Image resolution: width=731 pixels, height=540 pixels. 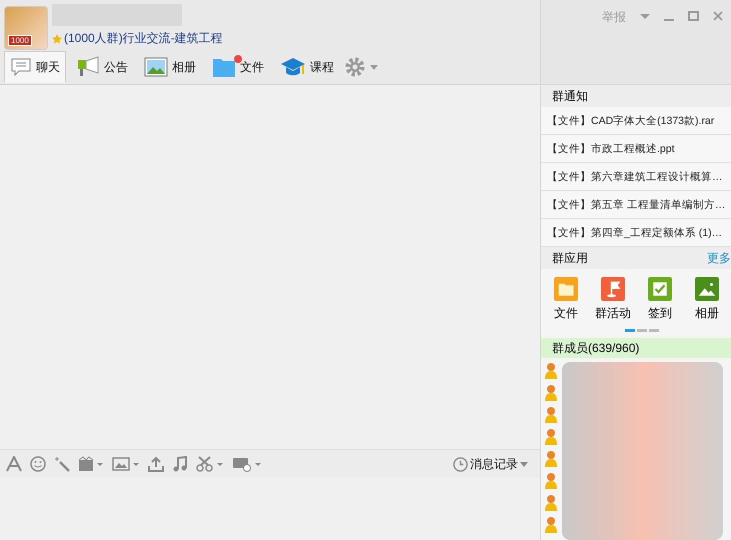 What do you see at coordinates (460, 464) in the screenshot?
I see `clock-icon` at bounding box center [460, 464].